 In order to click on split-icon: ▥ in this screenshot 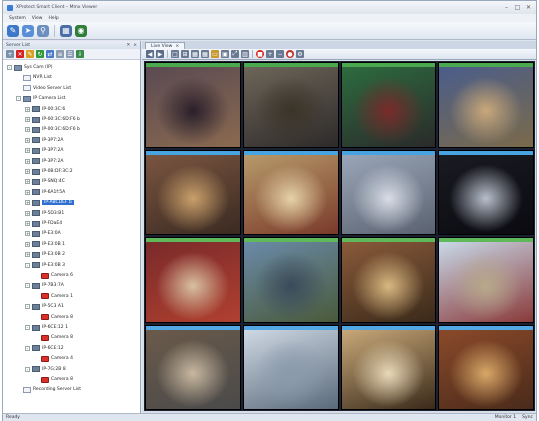, I will do `click(245, 54)`.